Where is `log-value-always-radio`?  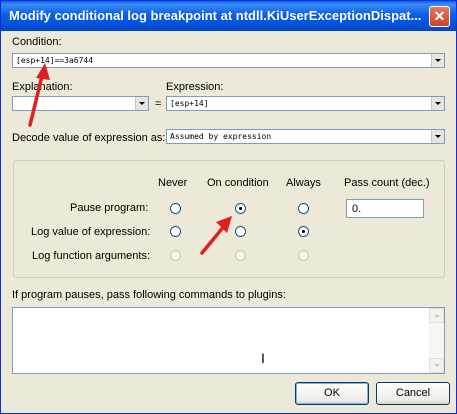 log-value-always-radio is located at coordinates (303, 231).